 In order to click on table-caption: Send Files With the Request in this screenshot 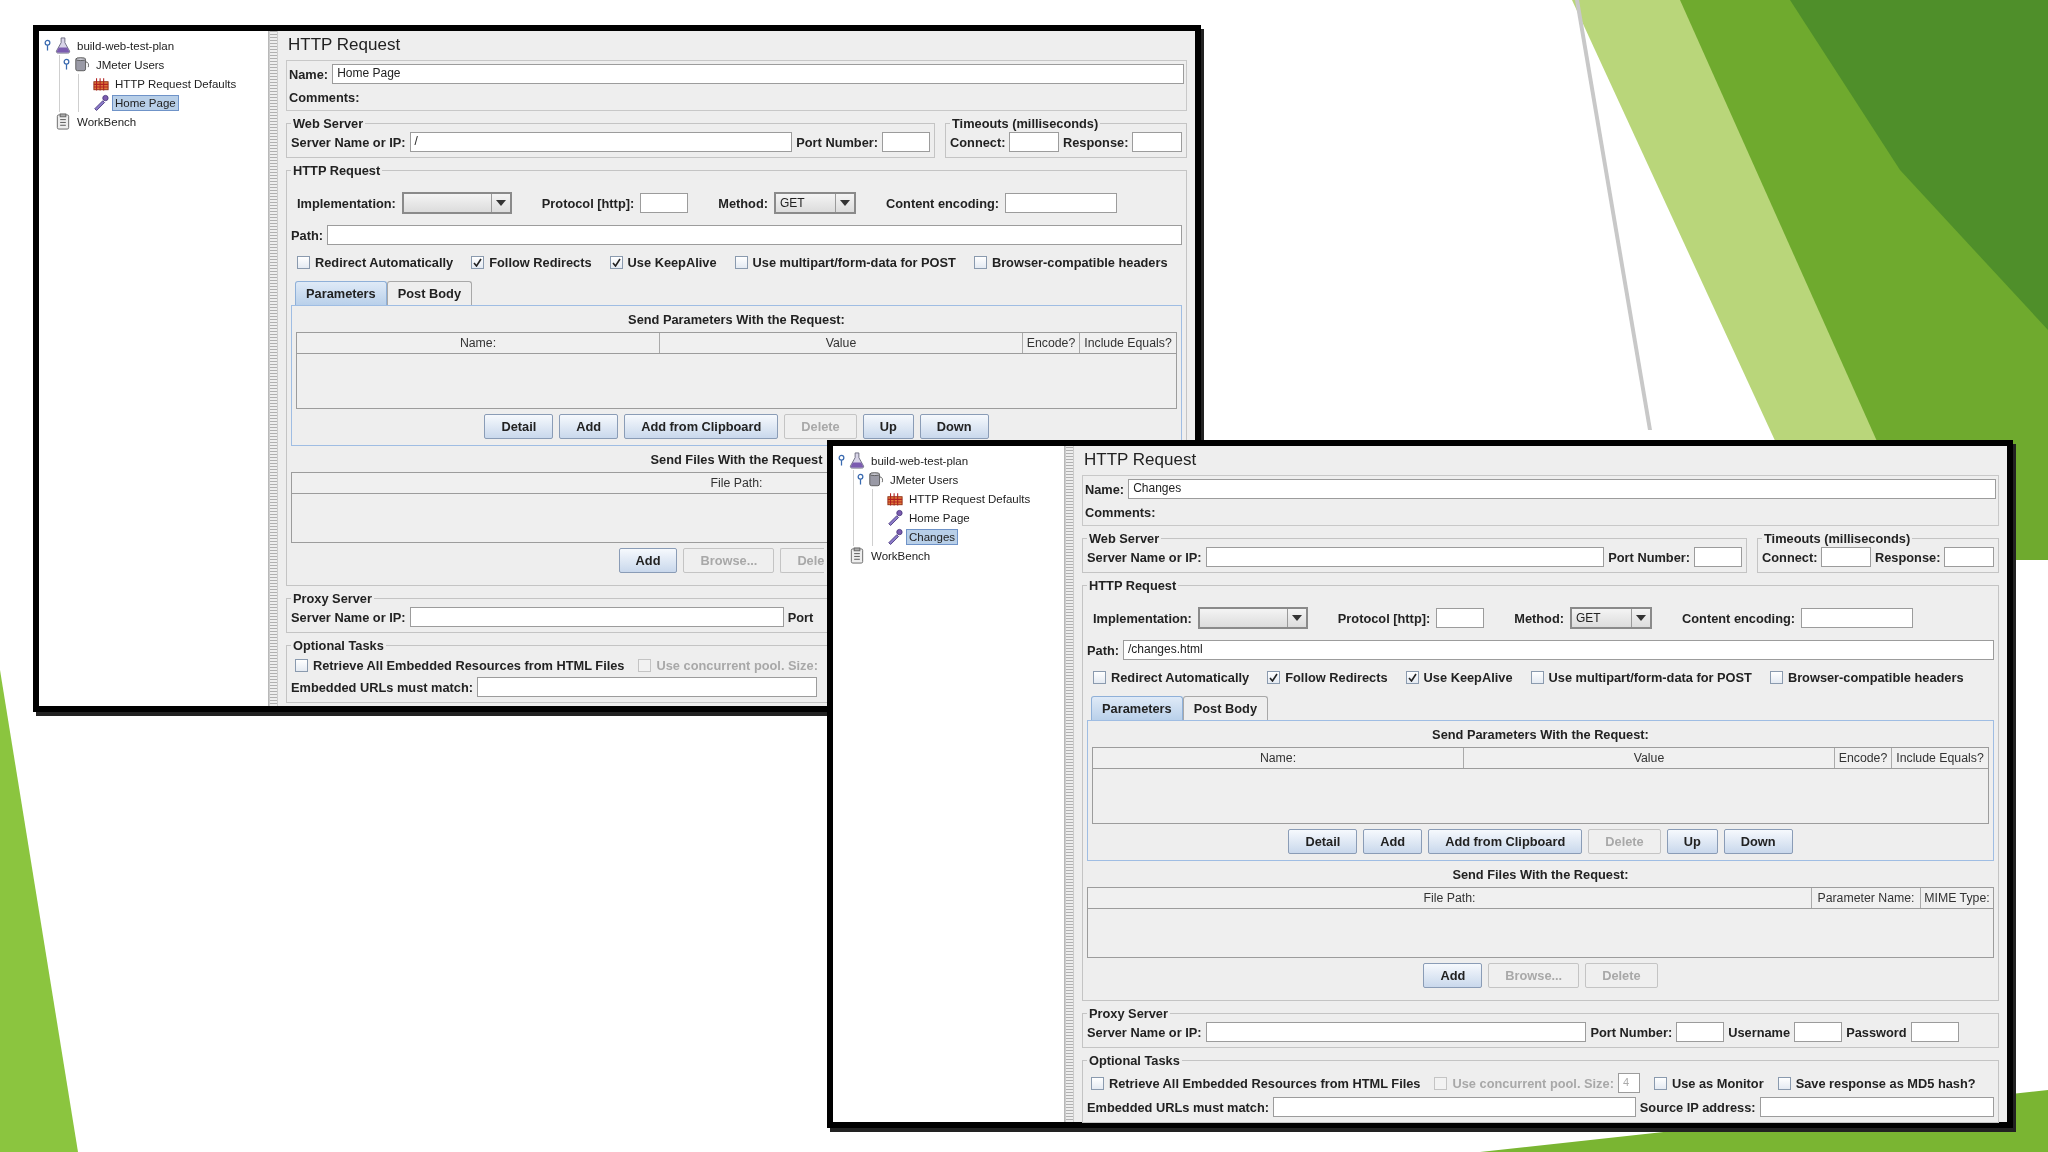, I will do `click(736, 459)`.